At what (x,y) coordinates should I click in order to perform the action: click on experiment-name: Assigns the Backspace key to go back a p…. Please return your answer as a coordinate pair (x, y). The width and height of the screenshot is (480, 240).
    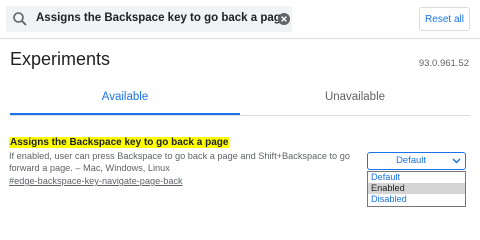
    Looking at the image, I should click on (119, 142).